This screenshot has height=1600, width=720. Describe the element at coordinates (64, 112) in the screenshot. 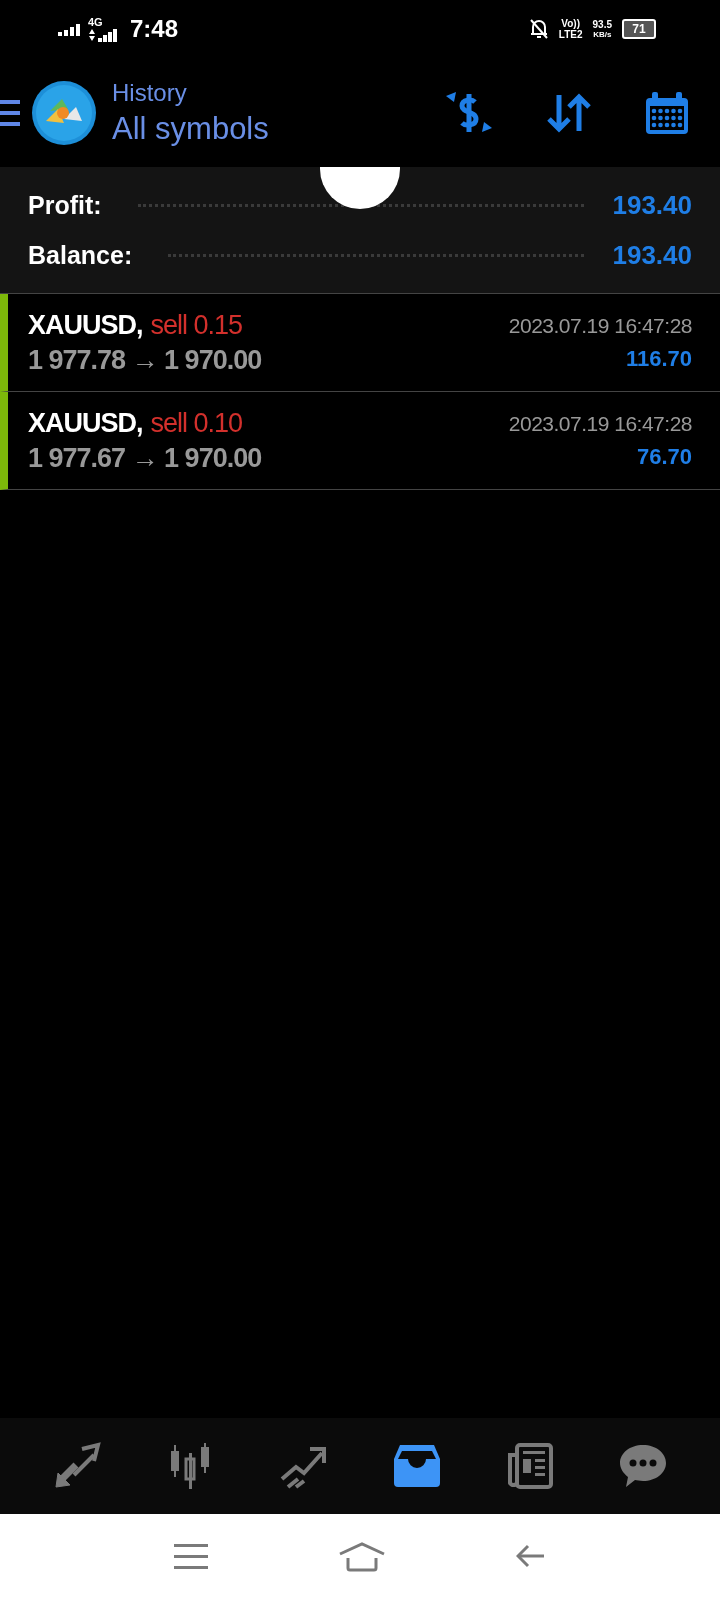

I see `app-logo-icon` at that location.